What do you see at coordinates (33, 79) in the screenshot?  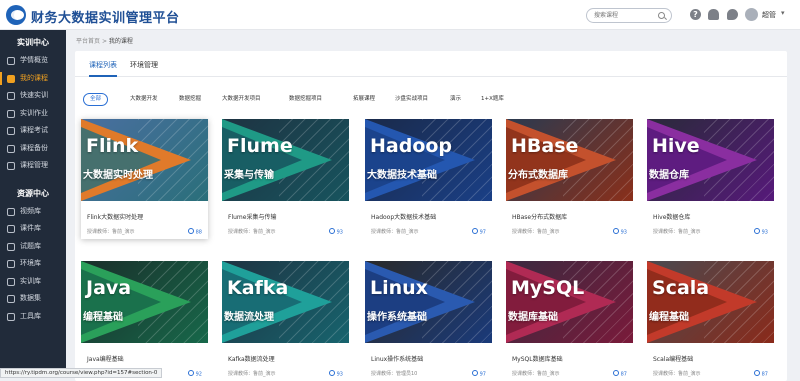 I see `sidebar-item: 我的课程` at bounding box center [33, 79].